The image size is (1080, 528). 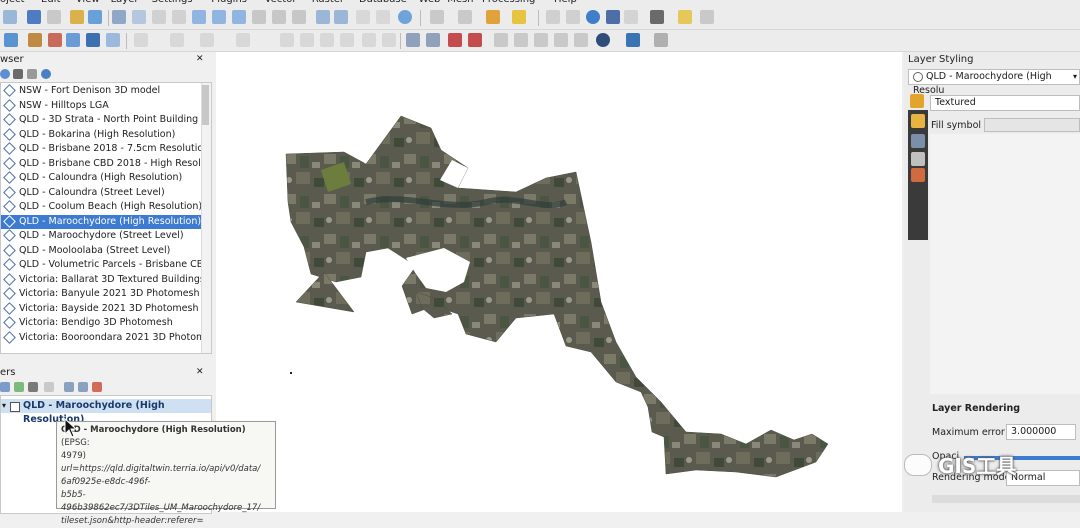 What do you see at coordinates (106, 337) in the screenshot?
I see `browser-item: Victoria: Booroondara 2021 3D Photomesh` at bounding box center [106, 337].